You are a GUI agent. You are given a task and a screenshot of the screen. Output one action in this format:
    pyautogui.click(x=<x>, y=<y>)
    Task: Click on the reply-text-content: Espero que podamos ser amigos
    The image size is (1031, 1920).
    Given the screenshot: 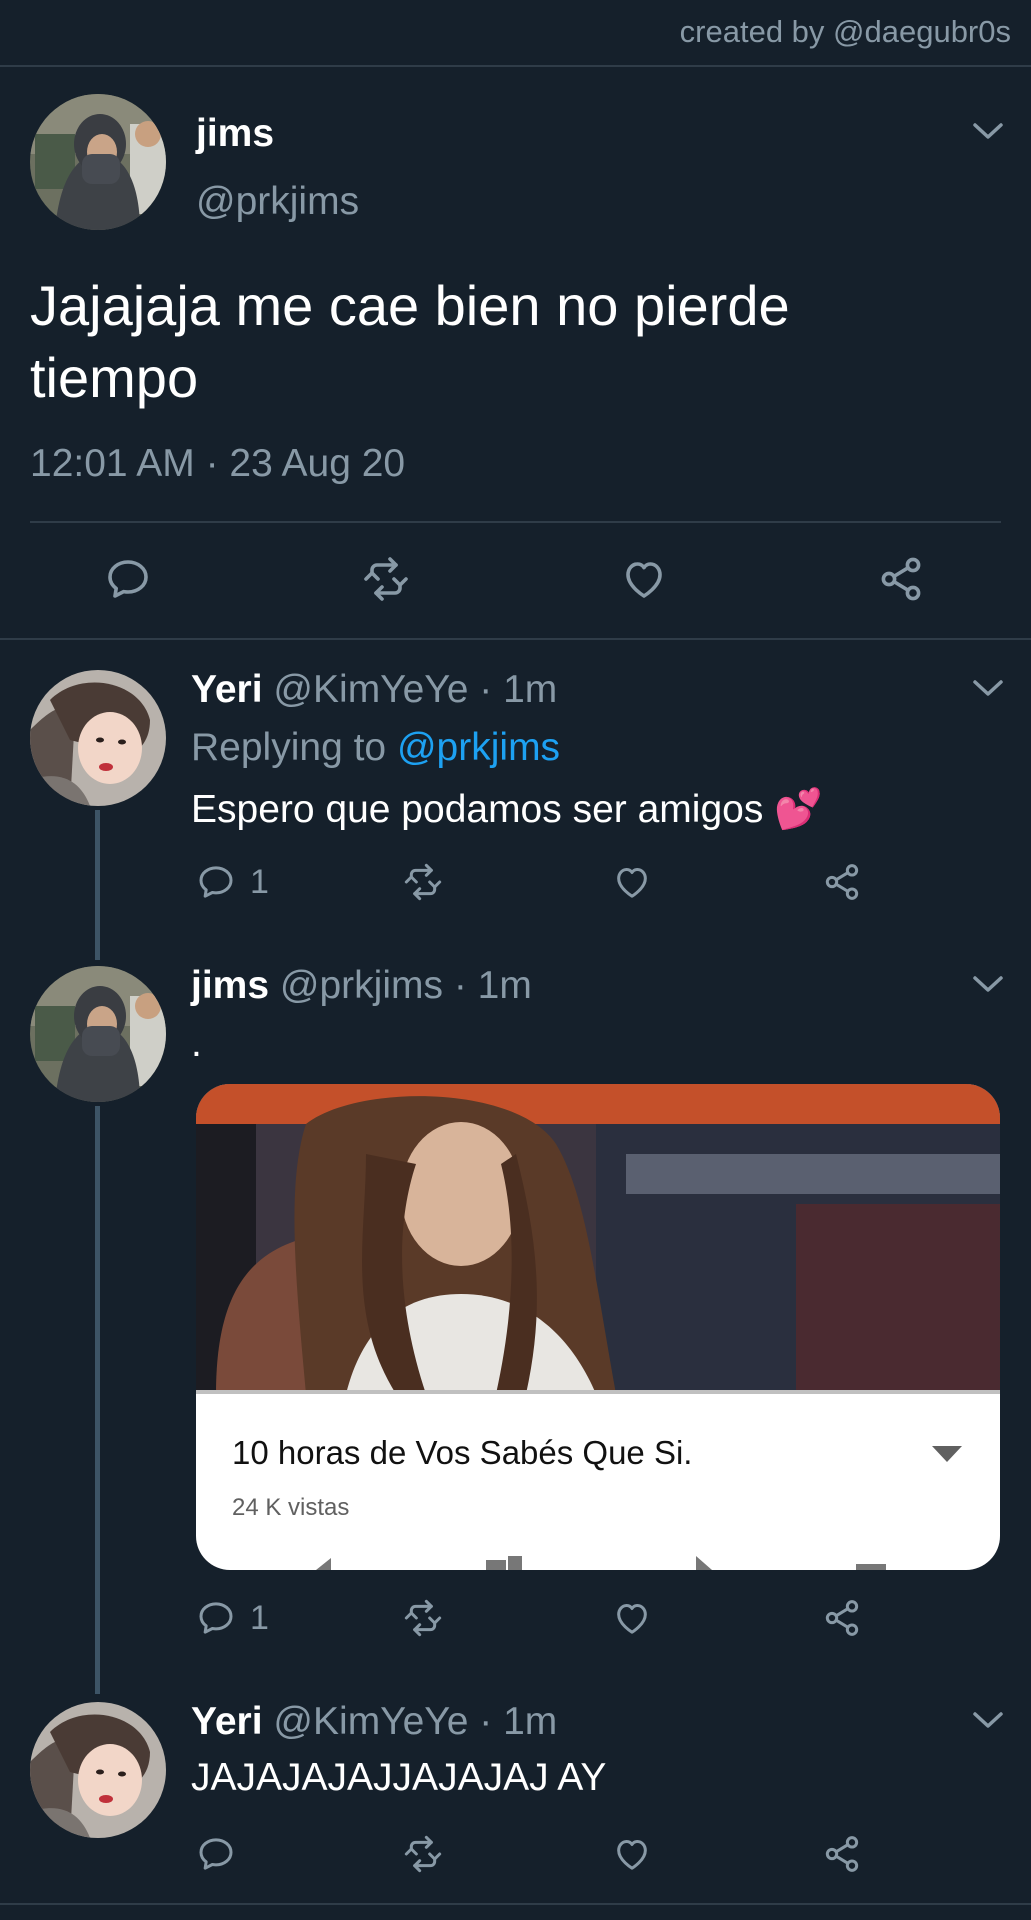 What is the action you would take?
    pyautogui.click(x=477, y=809)
    